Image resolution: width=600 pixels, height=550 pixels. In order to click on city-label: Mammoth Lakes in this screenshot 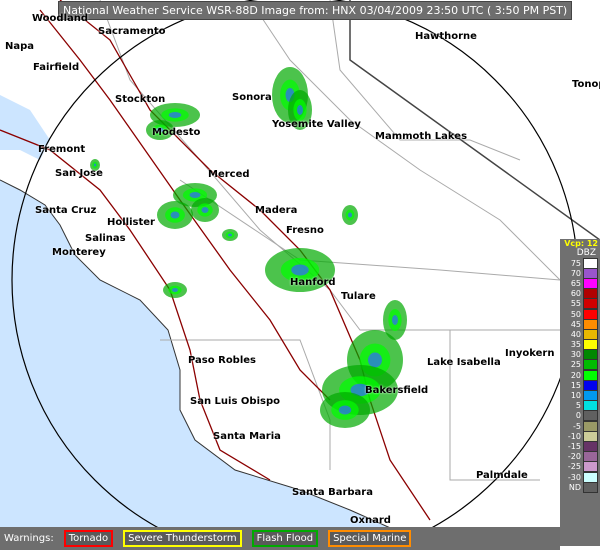, I will do `click(421, 136)`.